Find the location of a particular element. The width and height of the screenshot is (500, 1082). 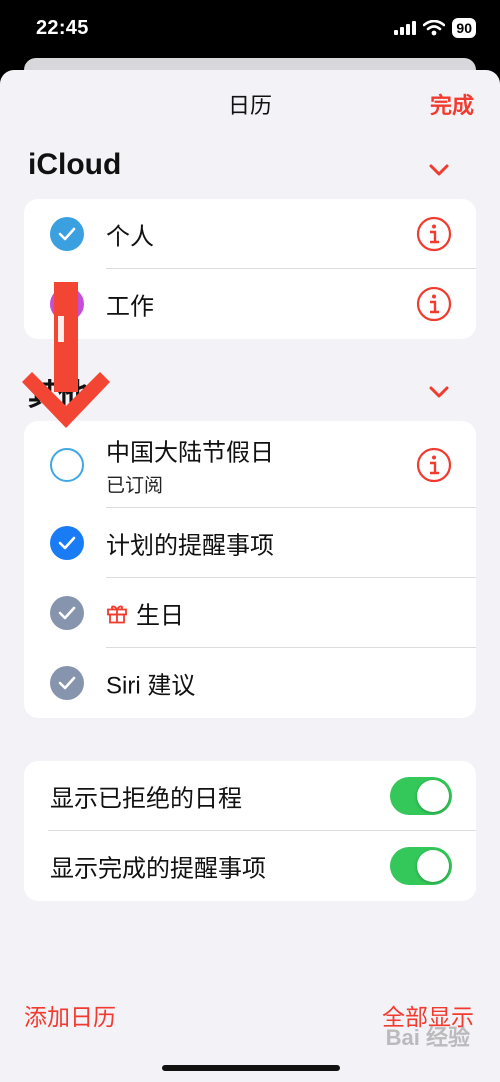

setting-show-declined: 显示已拒绝的日程 is located at coordinates (250, 796).